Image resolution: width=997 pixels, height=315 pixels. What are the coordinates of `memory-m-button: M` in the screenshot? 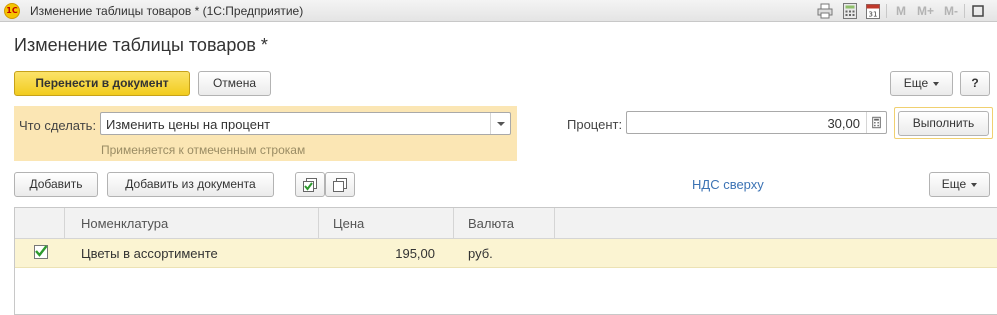 It's located at (901, 11).